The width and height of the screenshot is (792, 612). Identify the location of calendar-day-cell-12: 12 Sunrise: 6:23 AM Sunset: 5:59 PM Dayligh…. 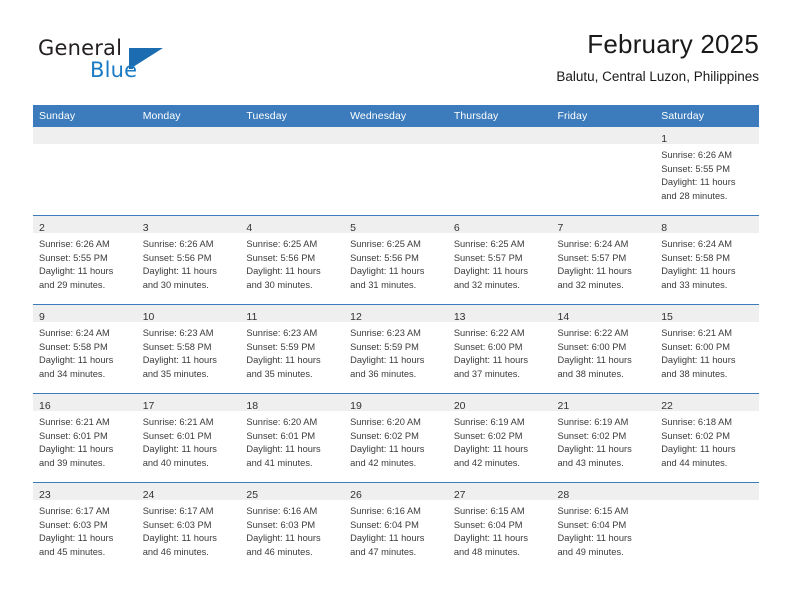
(396, 349).